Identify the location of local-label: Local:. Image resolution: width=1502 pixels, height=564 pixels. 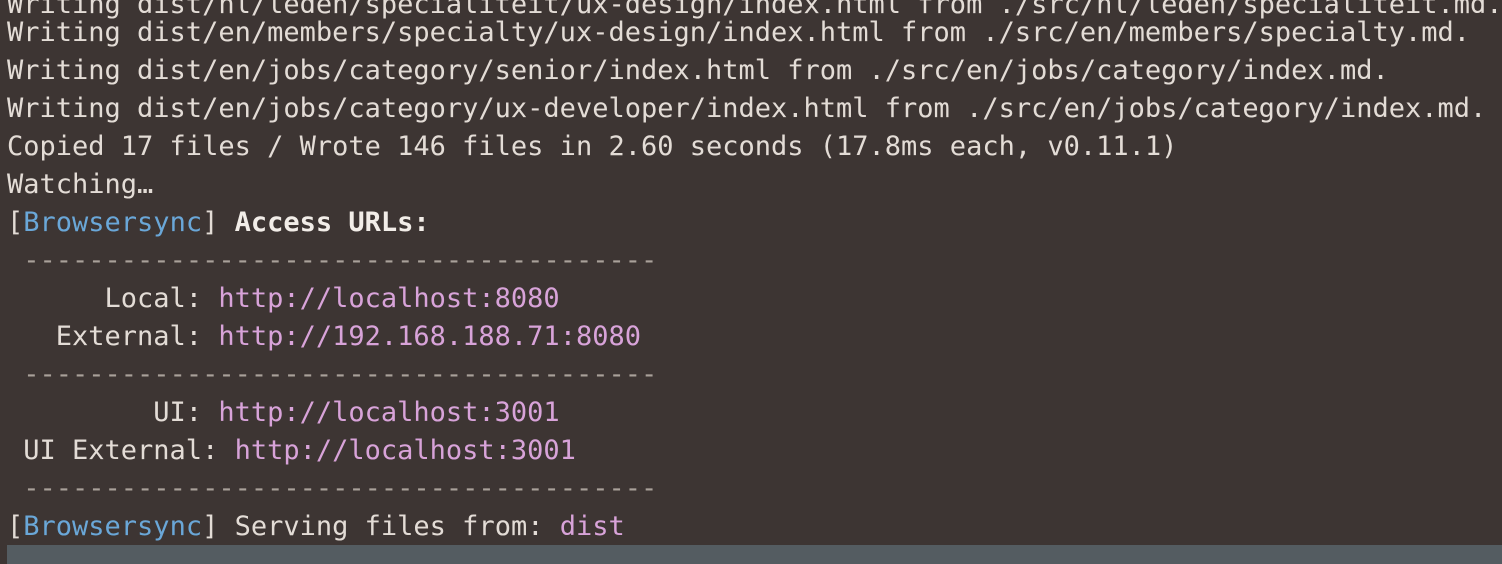
(113, 298).